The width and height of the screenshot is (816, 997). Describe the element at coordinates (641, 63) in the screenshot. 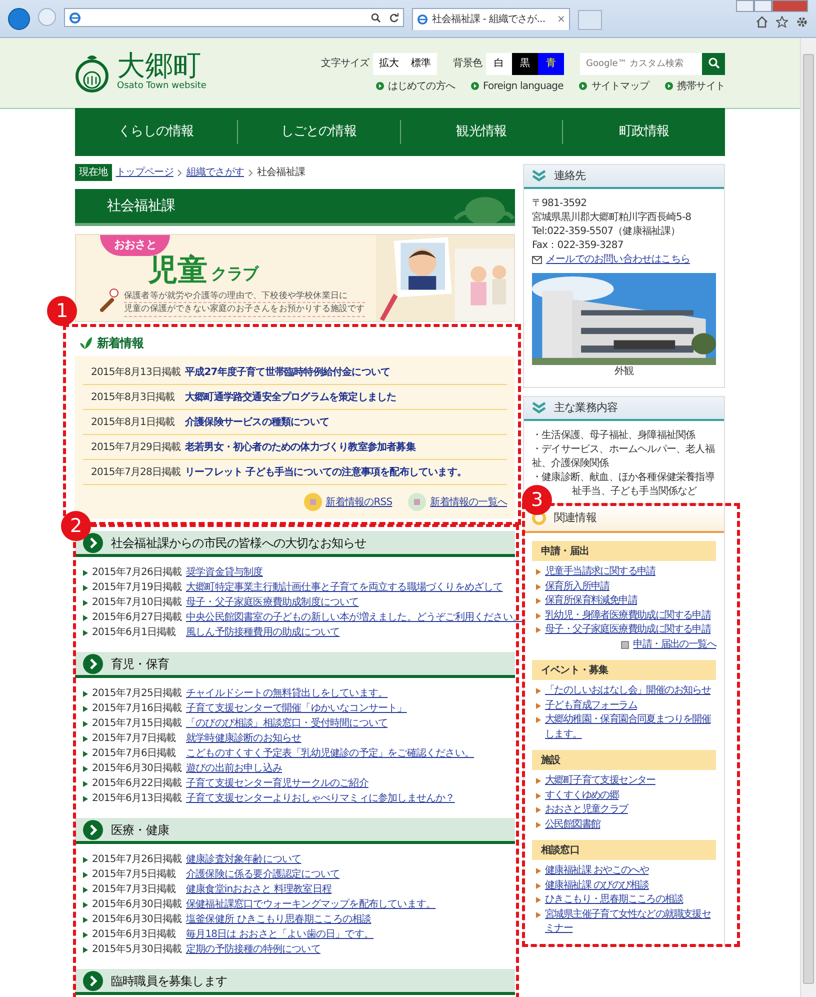

I see `search-field: Google™ カスタム検索` at that location.